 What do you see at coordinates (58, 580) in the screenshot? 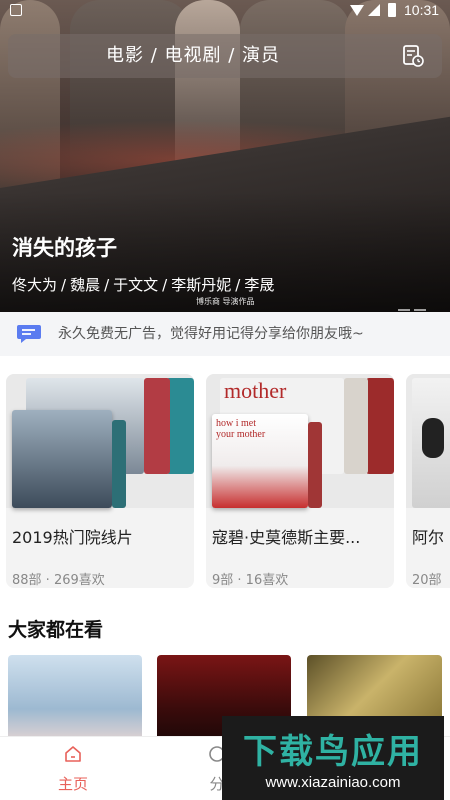
I see `collection-meta: 88部 · 269喜欢` at bounding box center [58, 580].